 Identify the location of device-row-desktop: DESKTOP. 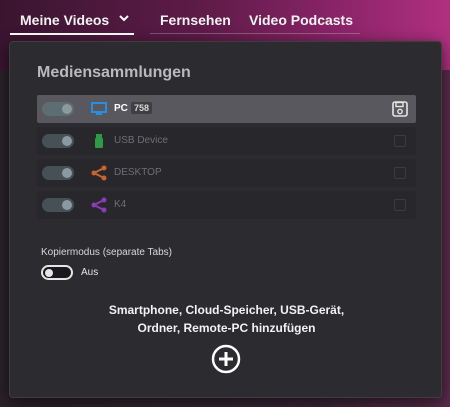
(226, 173).